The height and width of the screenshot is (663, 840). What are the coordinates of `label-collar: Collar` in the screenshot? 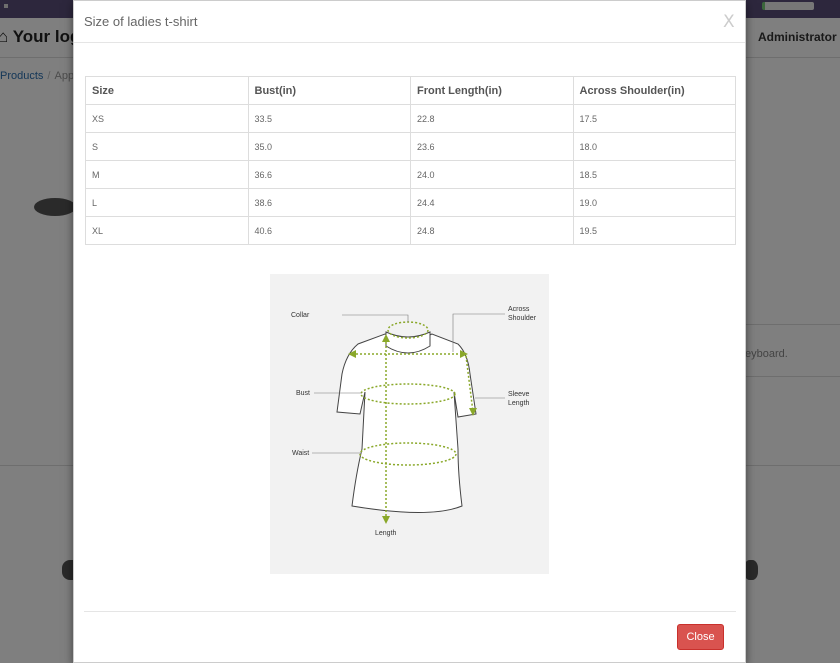 It's located at (300, 315).